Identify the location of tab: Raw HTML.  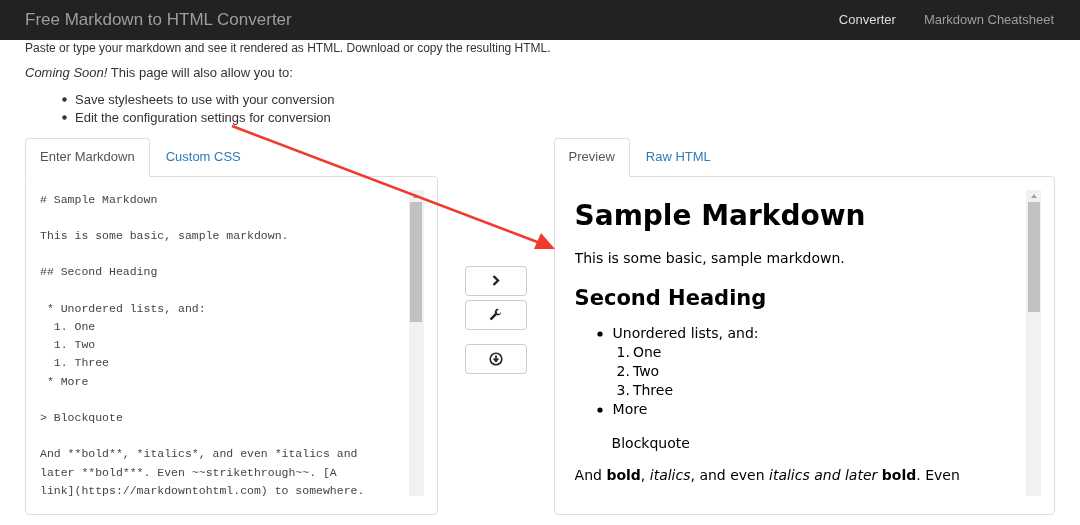
(678, 156).